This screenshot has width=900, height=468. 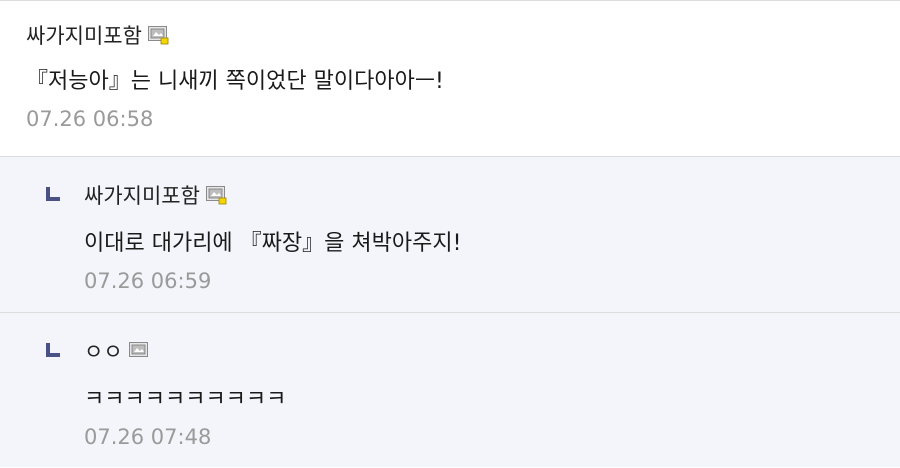 I want to click on comment-text: 『저능아』는 니새끼 쪽이었단 말이다아아ㅡ!, so click(x=235, y=81).